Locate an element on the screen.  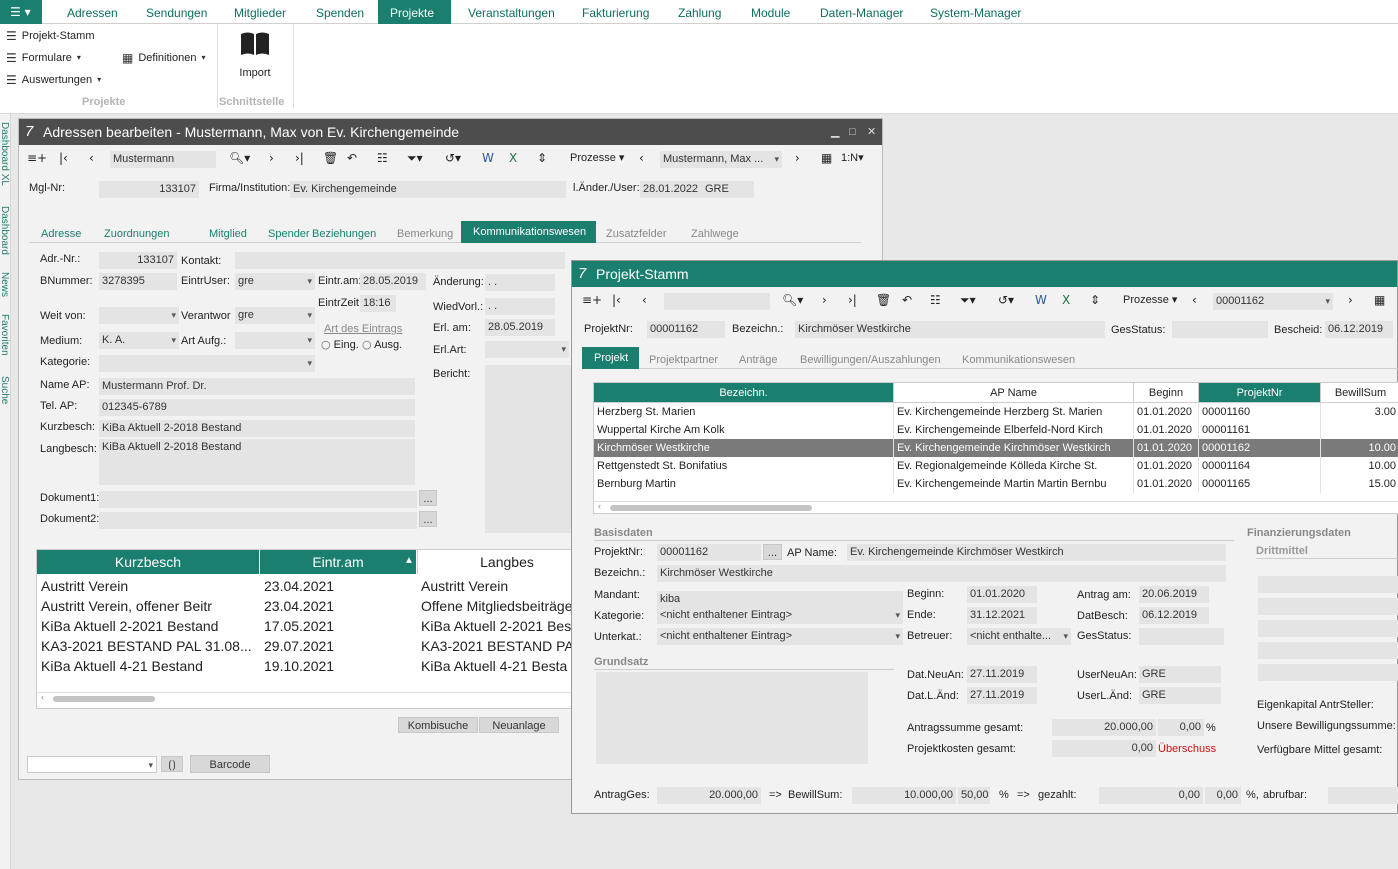
erlart-select is located at coordinates (527, 349).